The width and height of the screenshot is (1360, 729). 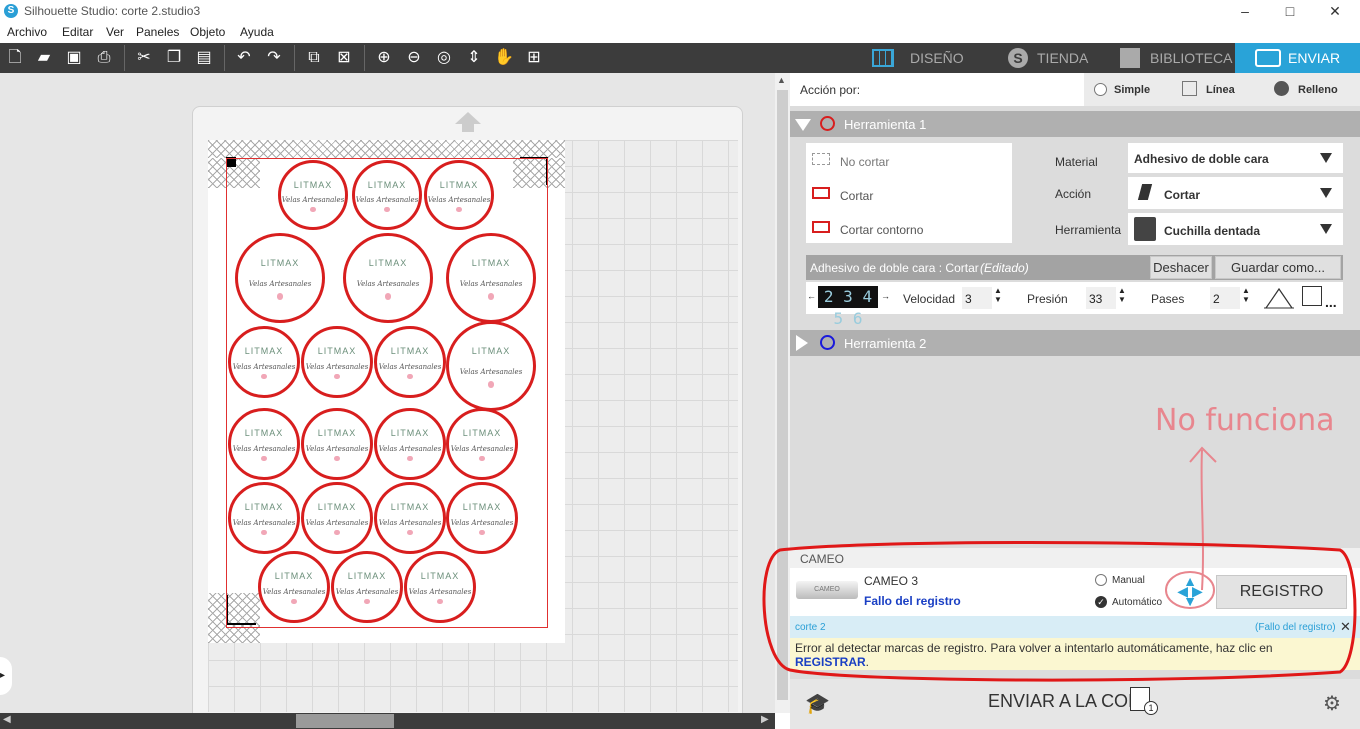 I want to click on tool2-header: Herramienta 2, so click(x=1075, y=343).